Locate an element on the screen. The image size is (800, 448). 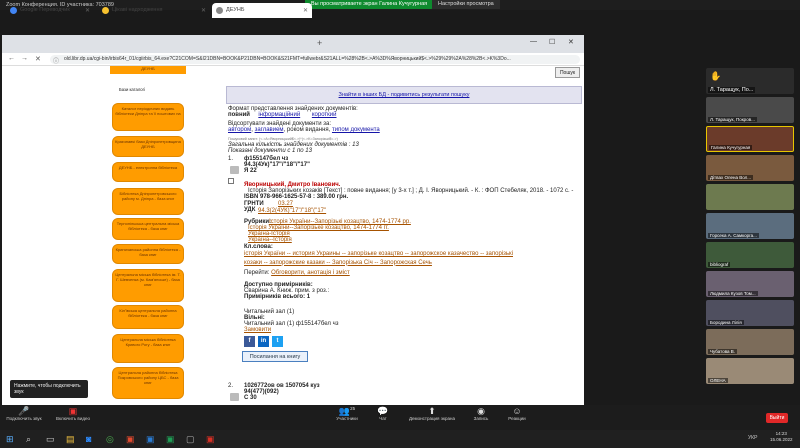
participant-tile: Бородина Лілія is located at coordinates (750, 313).